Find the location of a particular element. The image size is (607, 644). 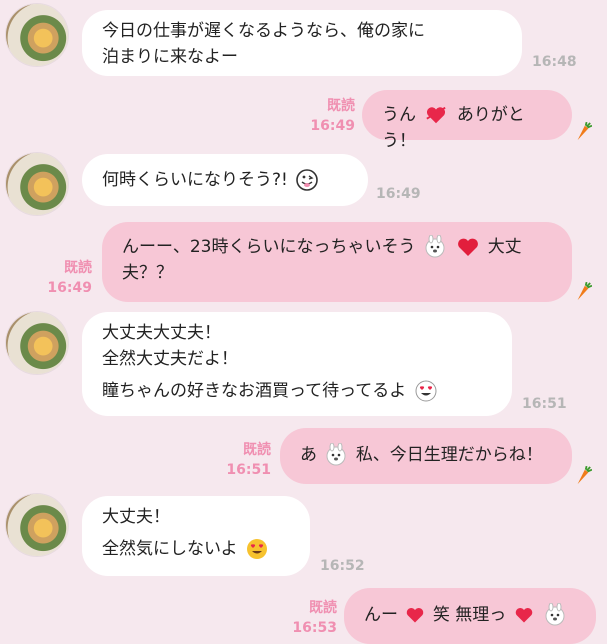

message-text: 笑 無理っ is located at coordinates (469, 615).